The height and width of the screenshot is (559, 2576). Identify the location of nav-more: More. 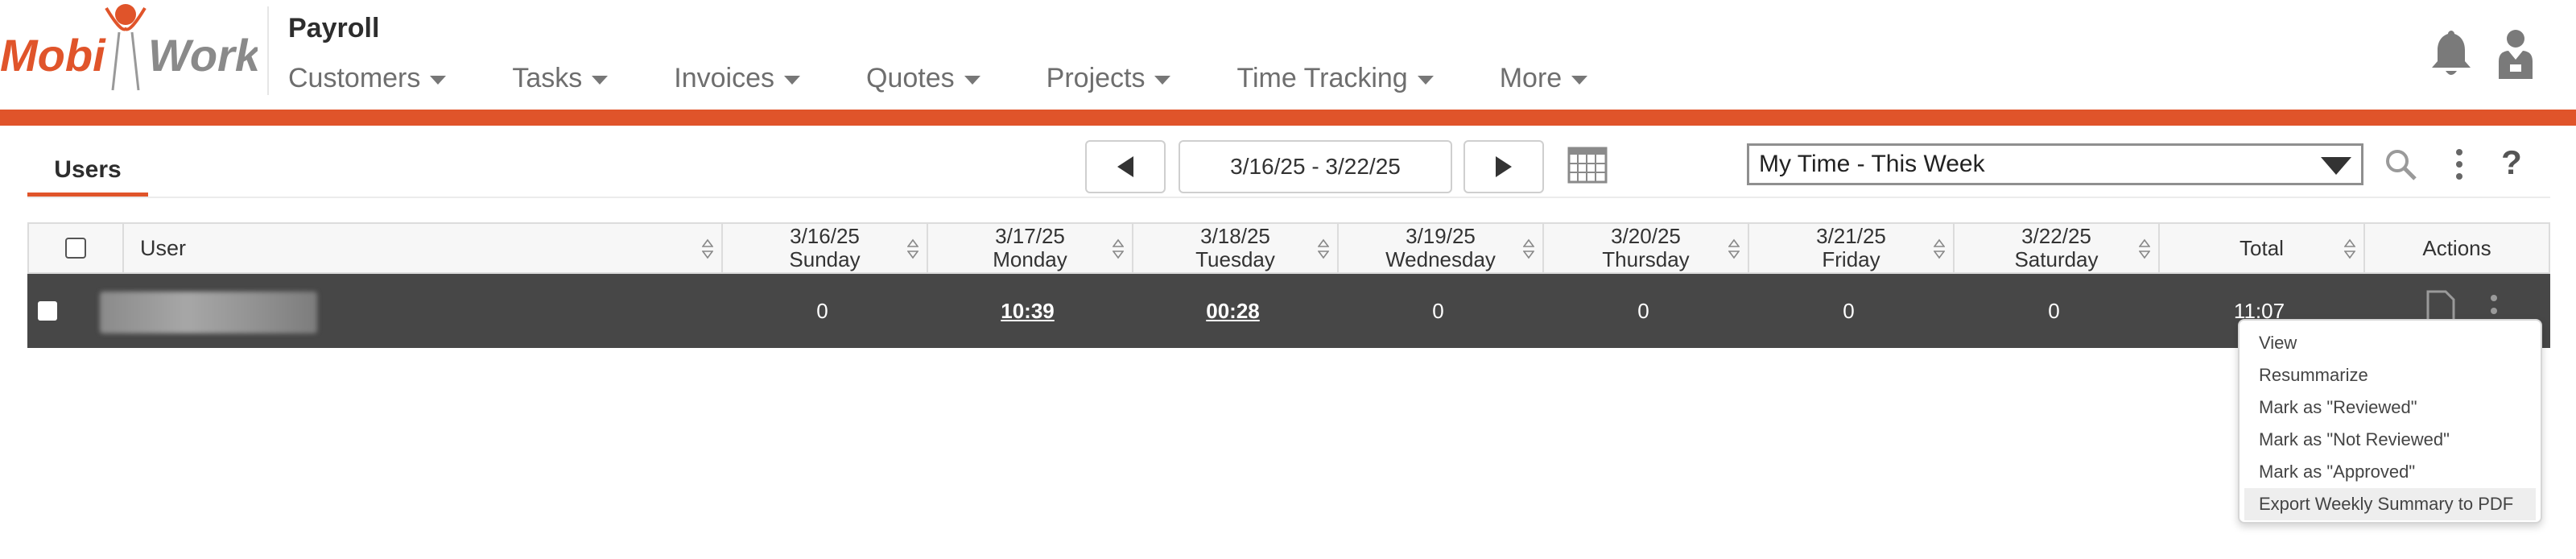
(1543, 78).